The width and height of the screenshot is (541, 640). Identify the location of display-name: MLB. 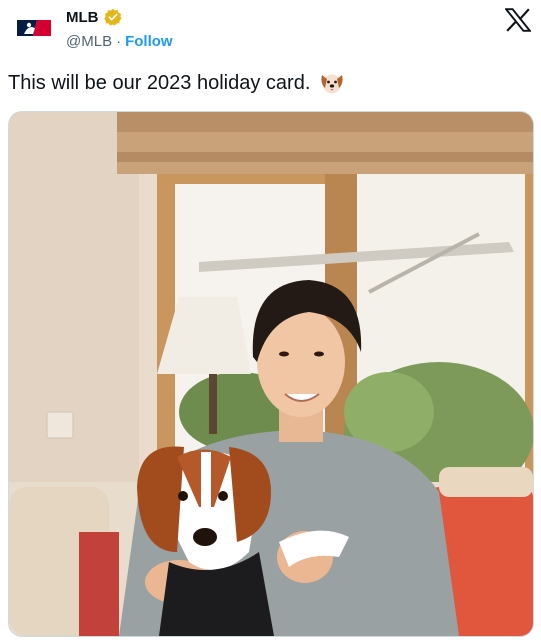
(82, 17).